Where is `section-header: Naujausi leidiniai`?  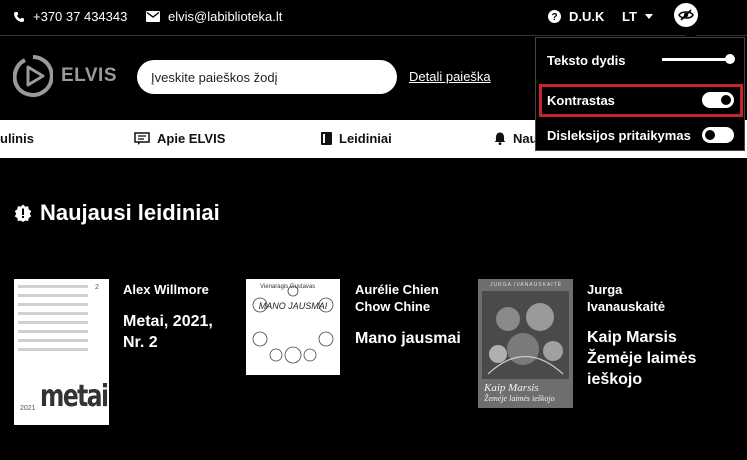
section-header: Naujausi leidiniai is located at coordinates (117, 213).